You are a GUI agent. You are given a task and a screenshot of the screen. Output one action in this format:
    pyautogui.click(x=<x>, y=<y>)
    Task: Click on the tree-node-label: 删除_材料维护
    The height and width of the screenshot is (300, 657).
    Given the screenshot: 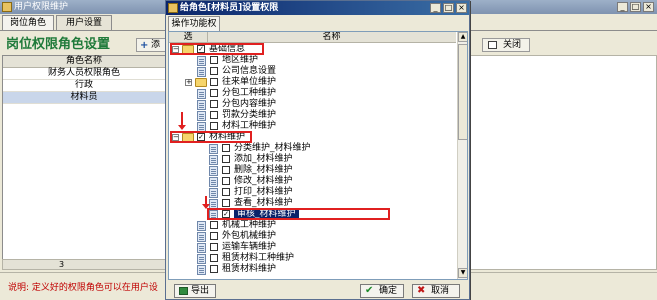 What is the action you would take?
    pyautogui.click(x=263, y=170)
    